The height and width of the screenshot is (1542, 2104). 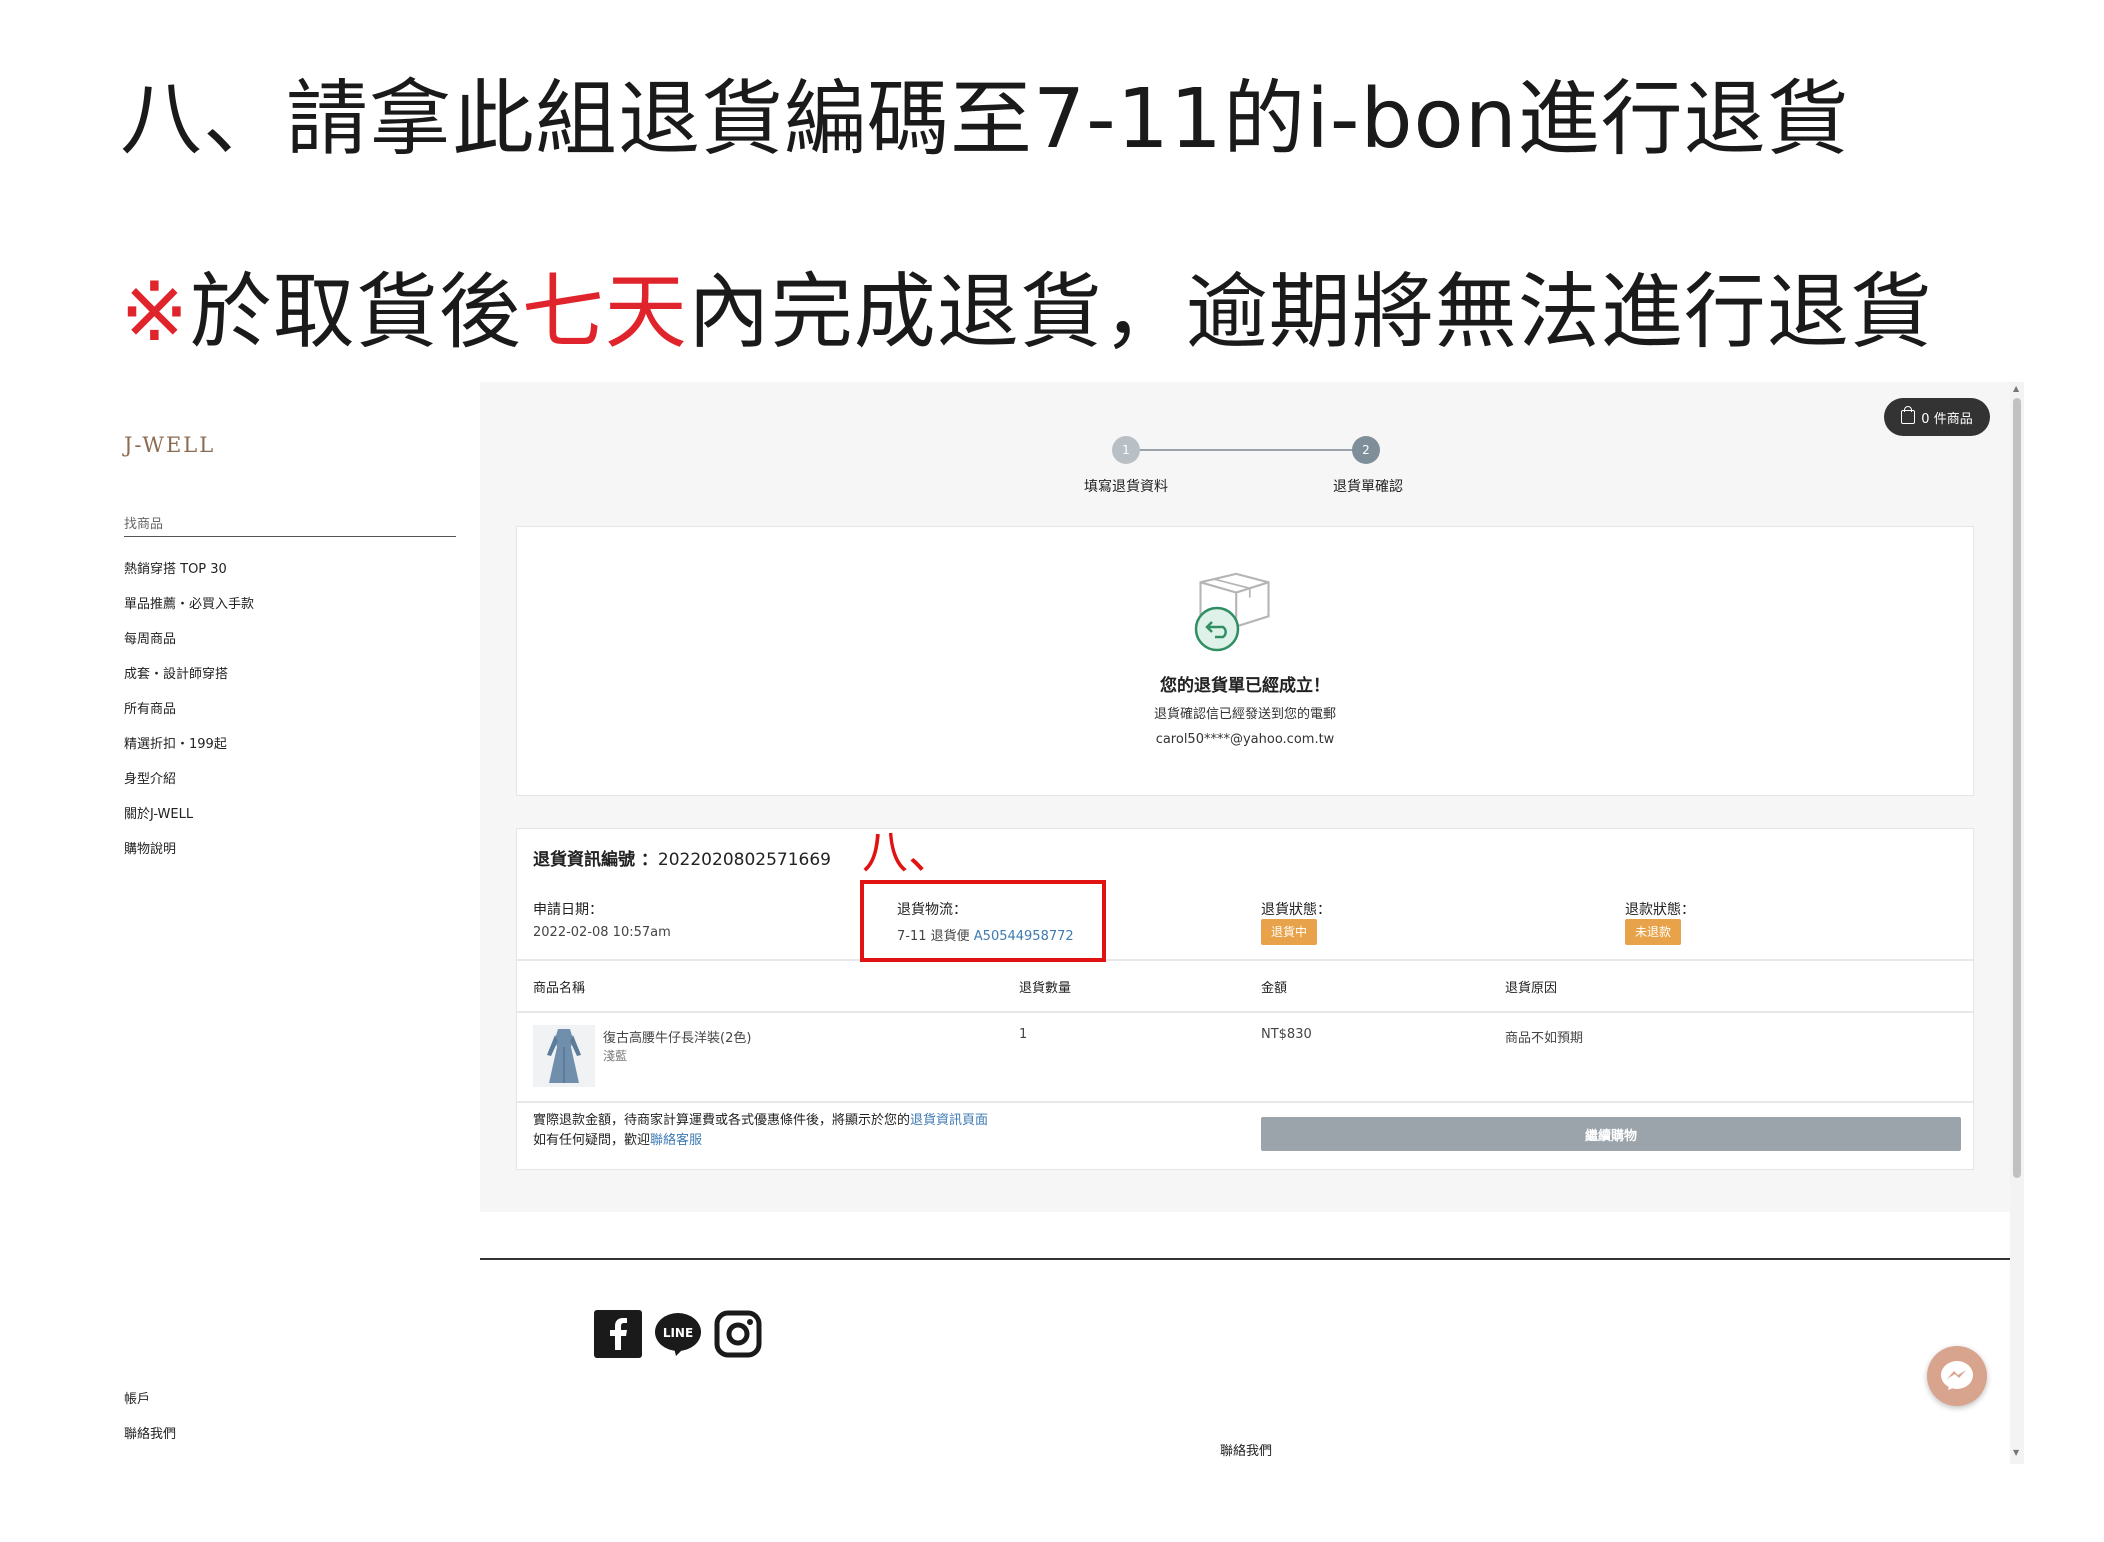 What do you see at coordinates (983, 921) in the screenshot?
I see `annotation-highlight-box` at bounding box center [983, 921].